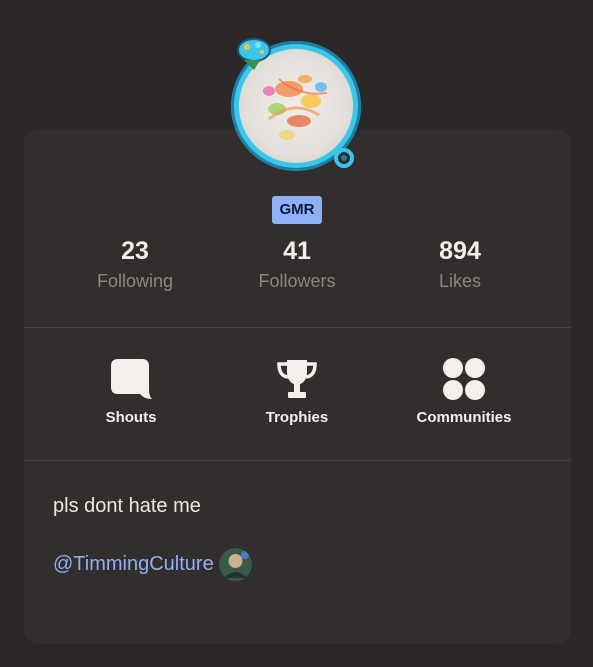 The width and height of the screenshot is (593, 667). I want to click on profile-avatar, so click(296, 106).